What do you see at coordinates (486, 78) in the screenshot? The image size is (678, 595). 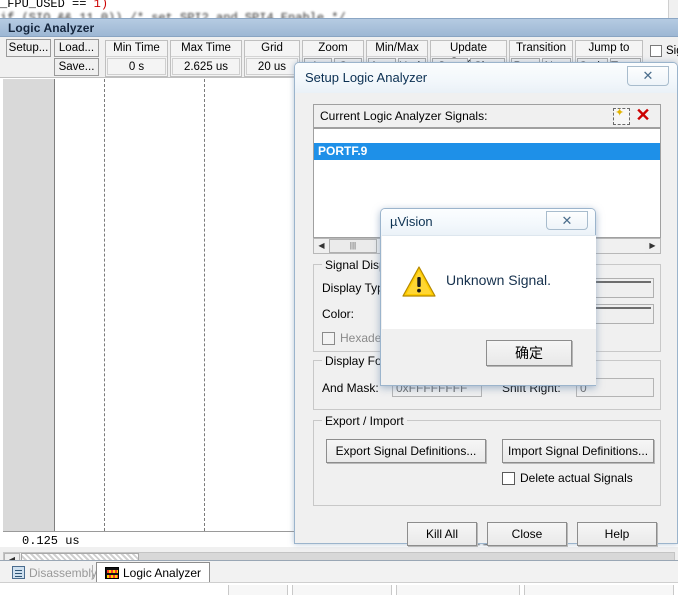 I see `setup-dialog-titlebar: Setup Logic Analyzer ✕` at bounding box center [486, 78].